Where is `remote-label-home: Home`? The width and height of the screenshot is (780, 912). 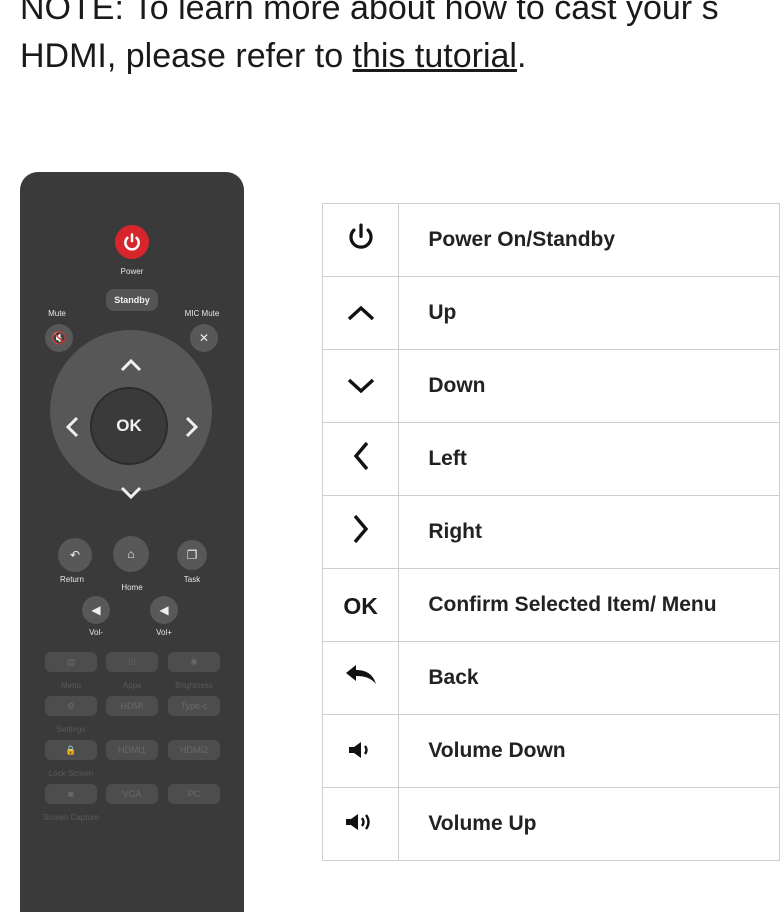
remote-label-home: Home is located at coordinates (132, 587).